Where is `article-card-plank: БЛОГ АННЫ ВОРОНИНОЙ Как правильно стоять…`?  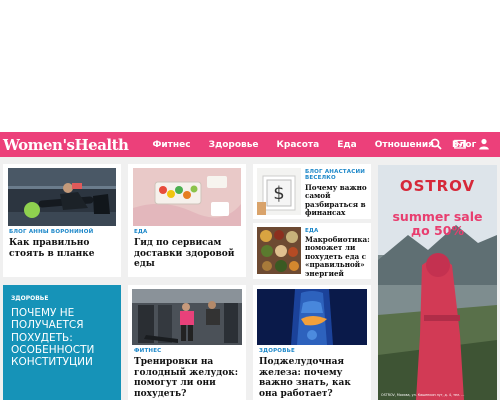 article-card-plank: БЛОГ АННЫ ВОРОНИНОЙ Как правильно стоять… is located at coordinates (62, 220).